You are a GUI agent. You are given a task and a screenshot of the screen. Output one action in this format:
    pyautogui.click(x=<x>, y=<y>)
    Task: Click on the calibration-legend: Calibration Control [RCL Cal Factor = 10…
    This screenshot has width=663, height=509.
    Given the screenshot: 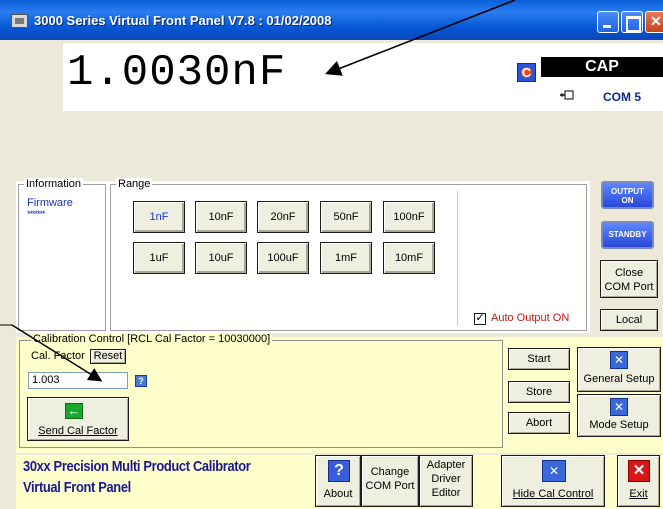 What is the action you would take?
    pyautogui.click(x=152, y=339)
    